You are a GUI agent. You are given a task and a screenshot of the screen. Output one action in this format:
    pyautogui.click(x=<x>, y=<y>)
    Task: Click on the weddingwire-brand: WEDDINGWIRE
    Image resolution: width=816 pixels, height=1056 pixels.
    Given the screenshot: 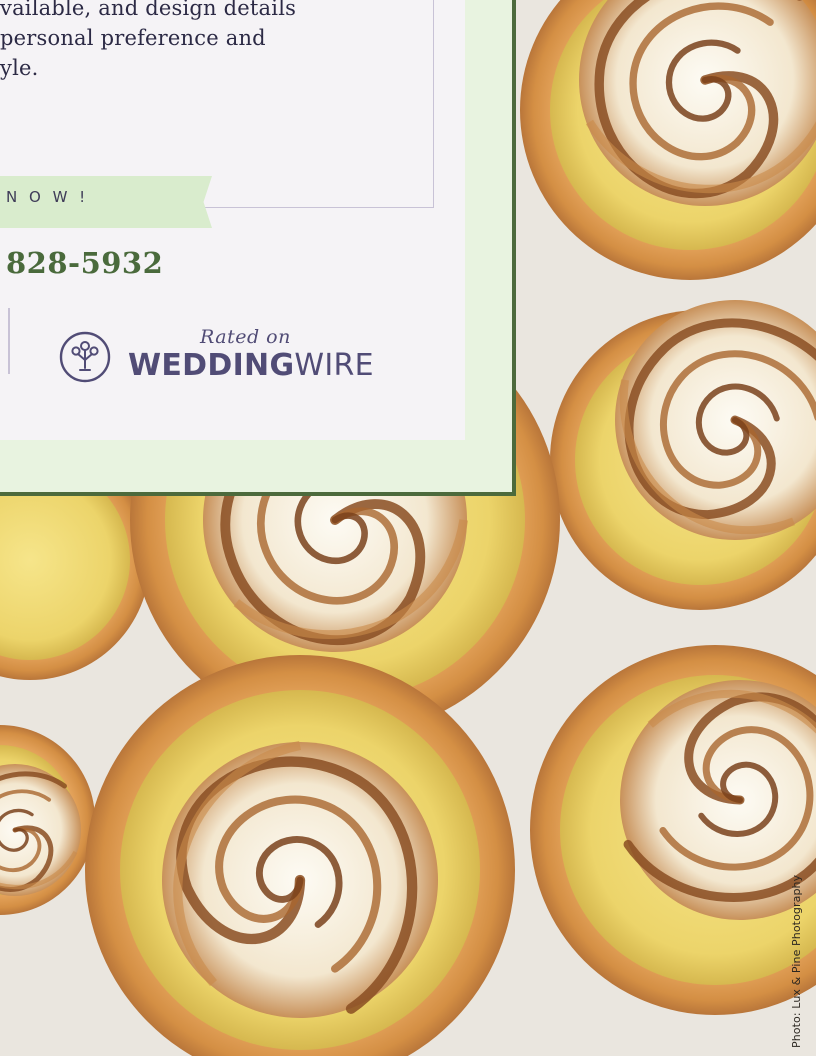 What is the action you would take?
    pyautogui.click(x=251, y=365)
    